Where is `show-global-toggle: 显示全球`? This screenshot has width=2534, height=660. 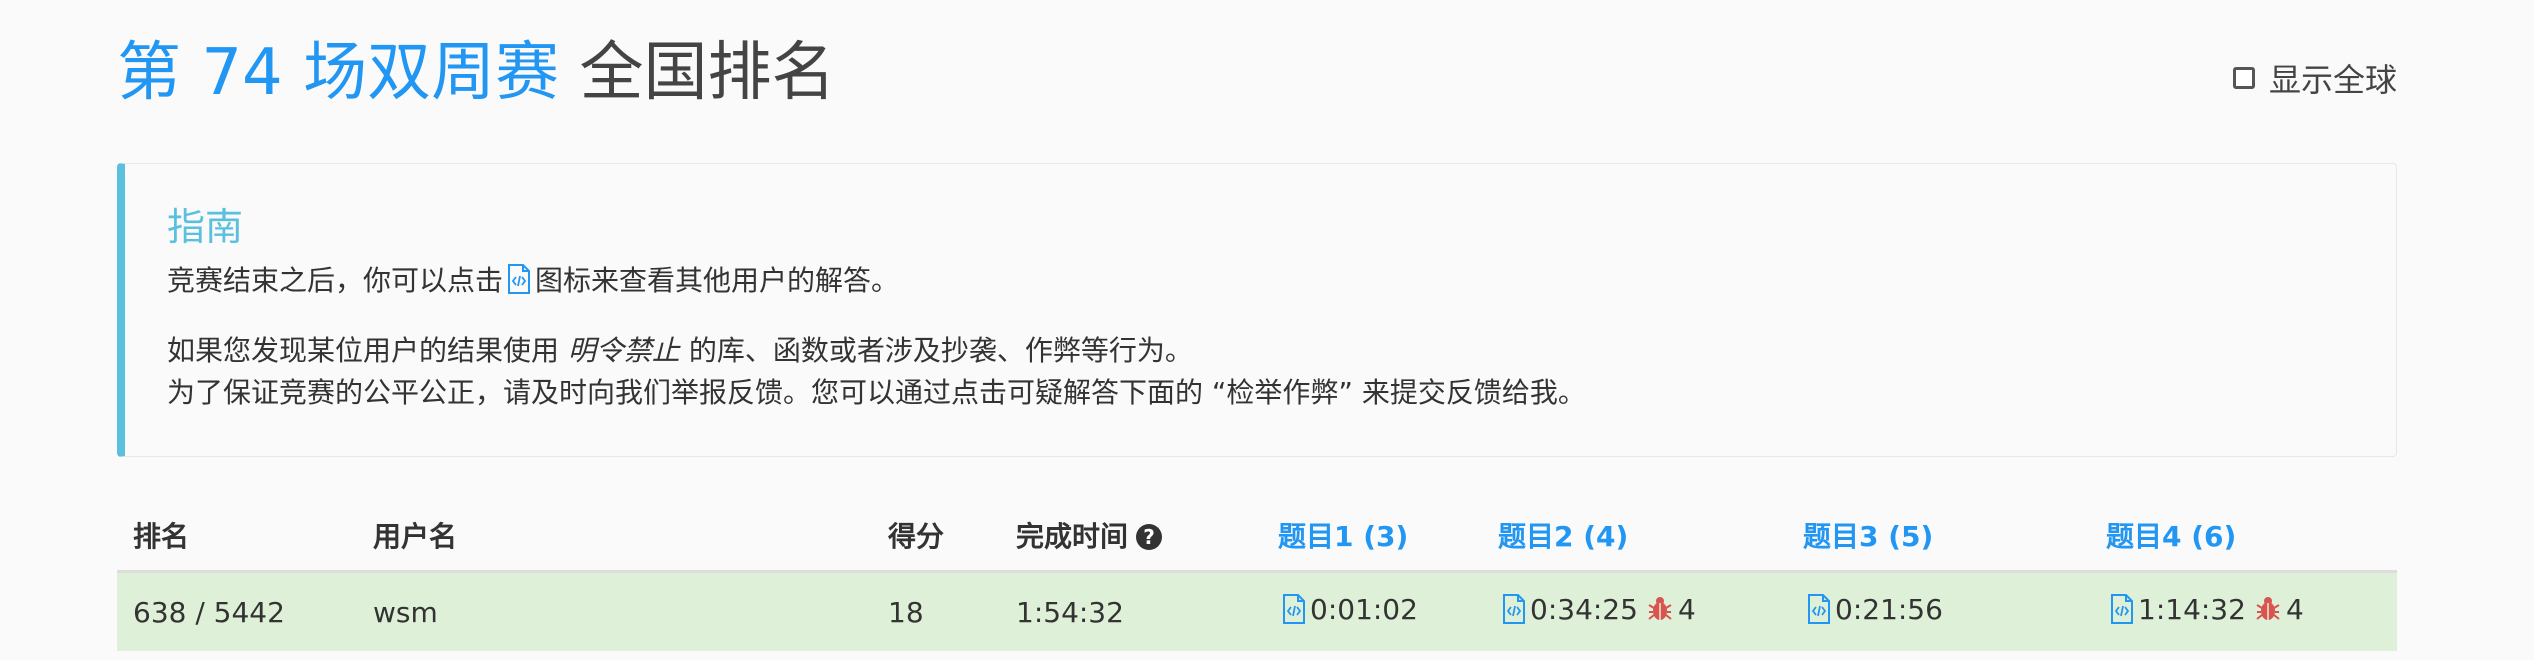
show-global-toggle: 显示全球 is located at coordinates (2314, 78).